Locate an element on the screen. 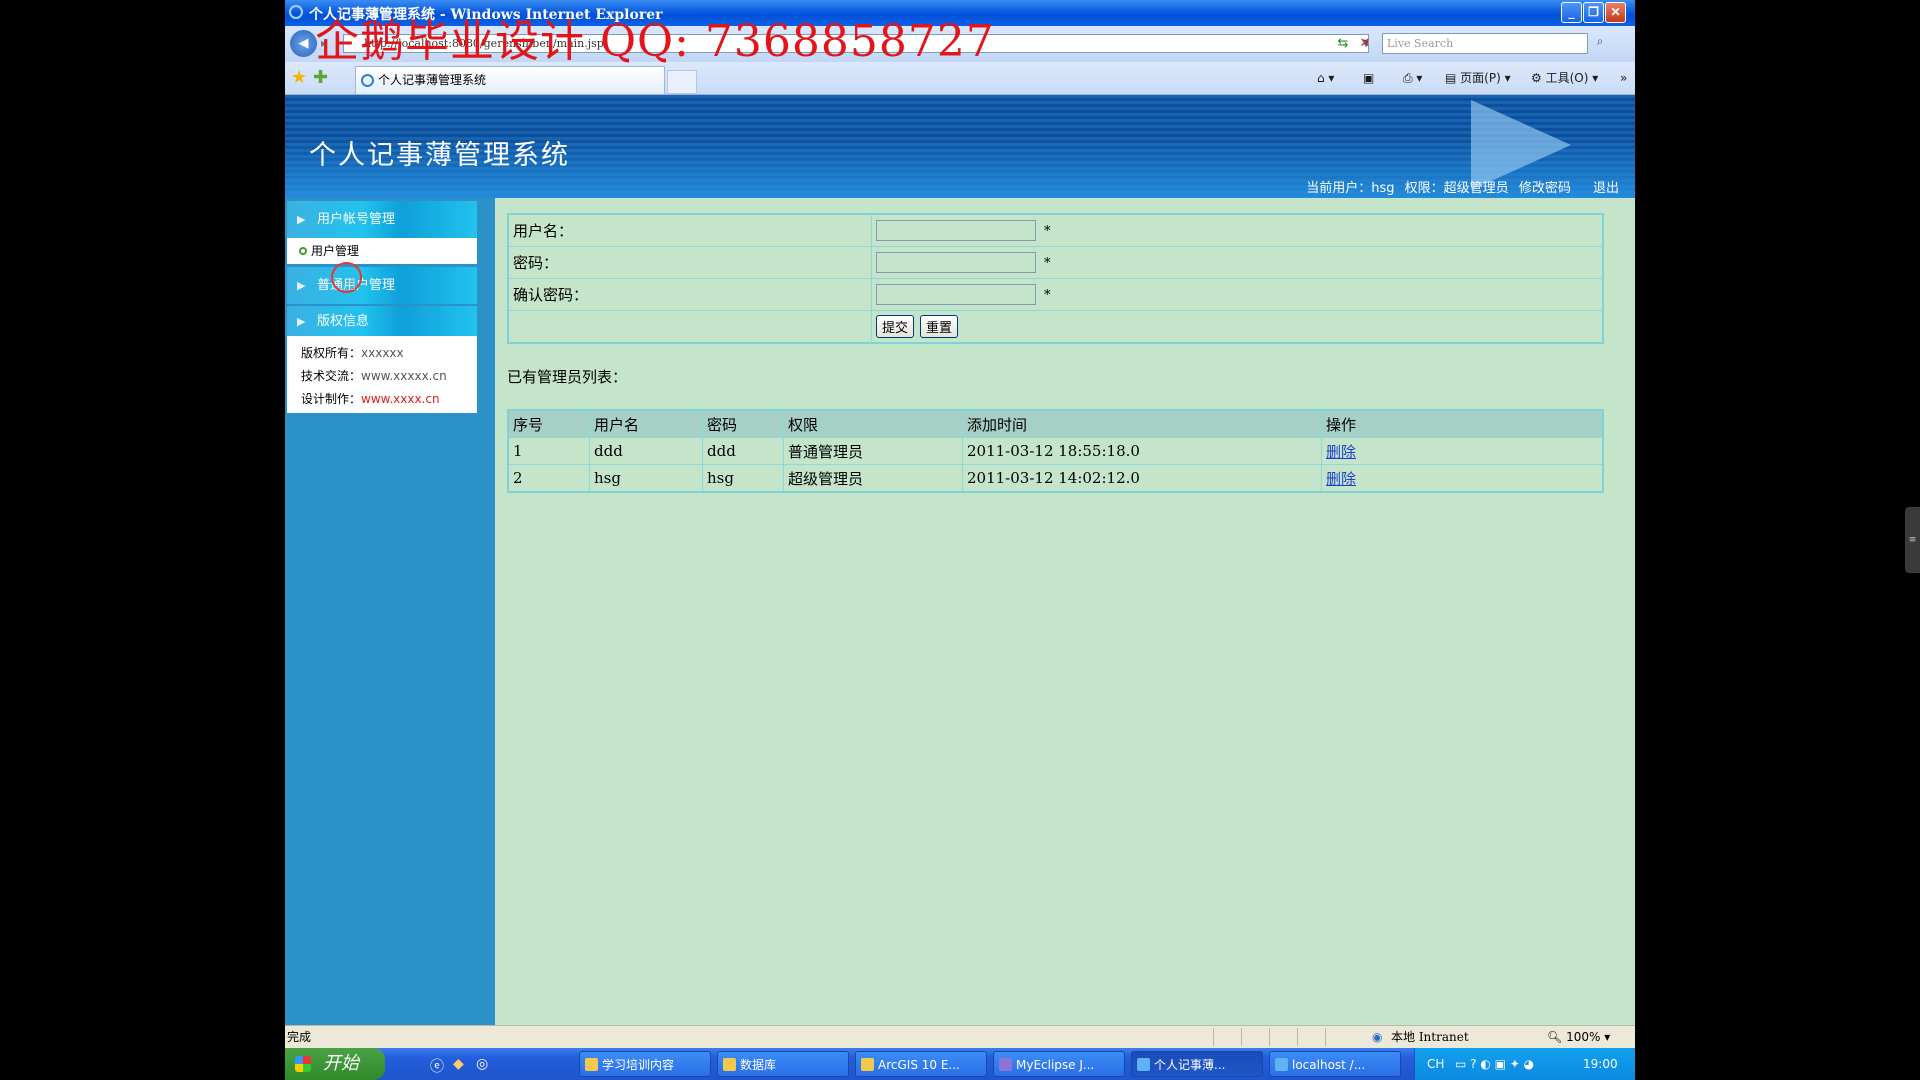 This screenshot has height=1080, width=1920. cell-added-time: 2011-03-12 18:55:18.0 is located at coordinates (1142, 451).